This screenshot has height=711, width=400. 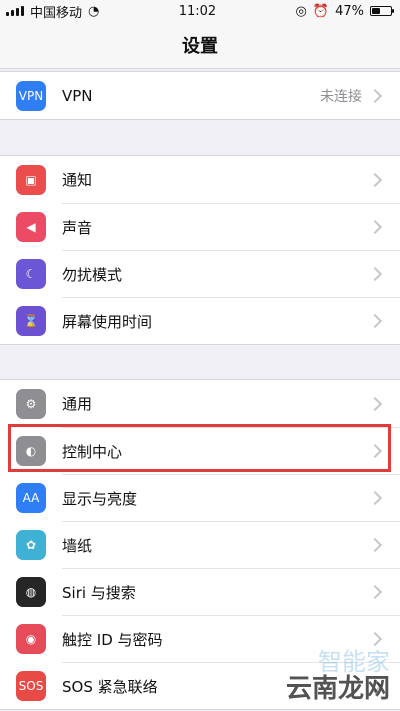 What do you see at coordinates (31, 592) in the screenshot?
I see `siri-icon: ◍` at bounding box center [31, 592].